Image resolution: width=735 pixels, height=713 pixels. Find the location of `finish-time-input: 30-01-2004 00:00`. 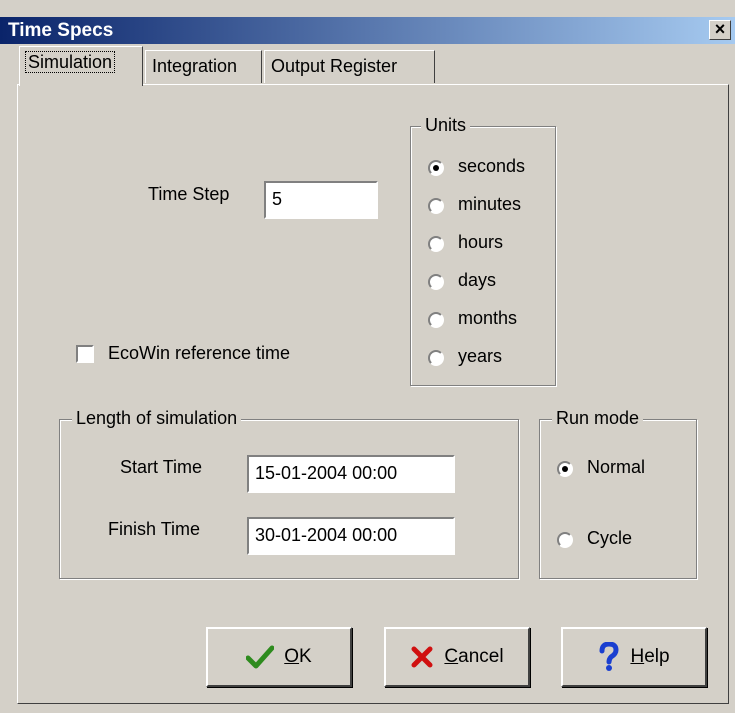

finish-time-input: 30-01-2004 00:00 is located at coordinates (351, 536).